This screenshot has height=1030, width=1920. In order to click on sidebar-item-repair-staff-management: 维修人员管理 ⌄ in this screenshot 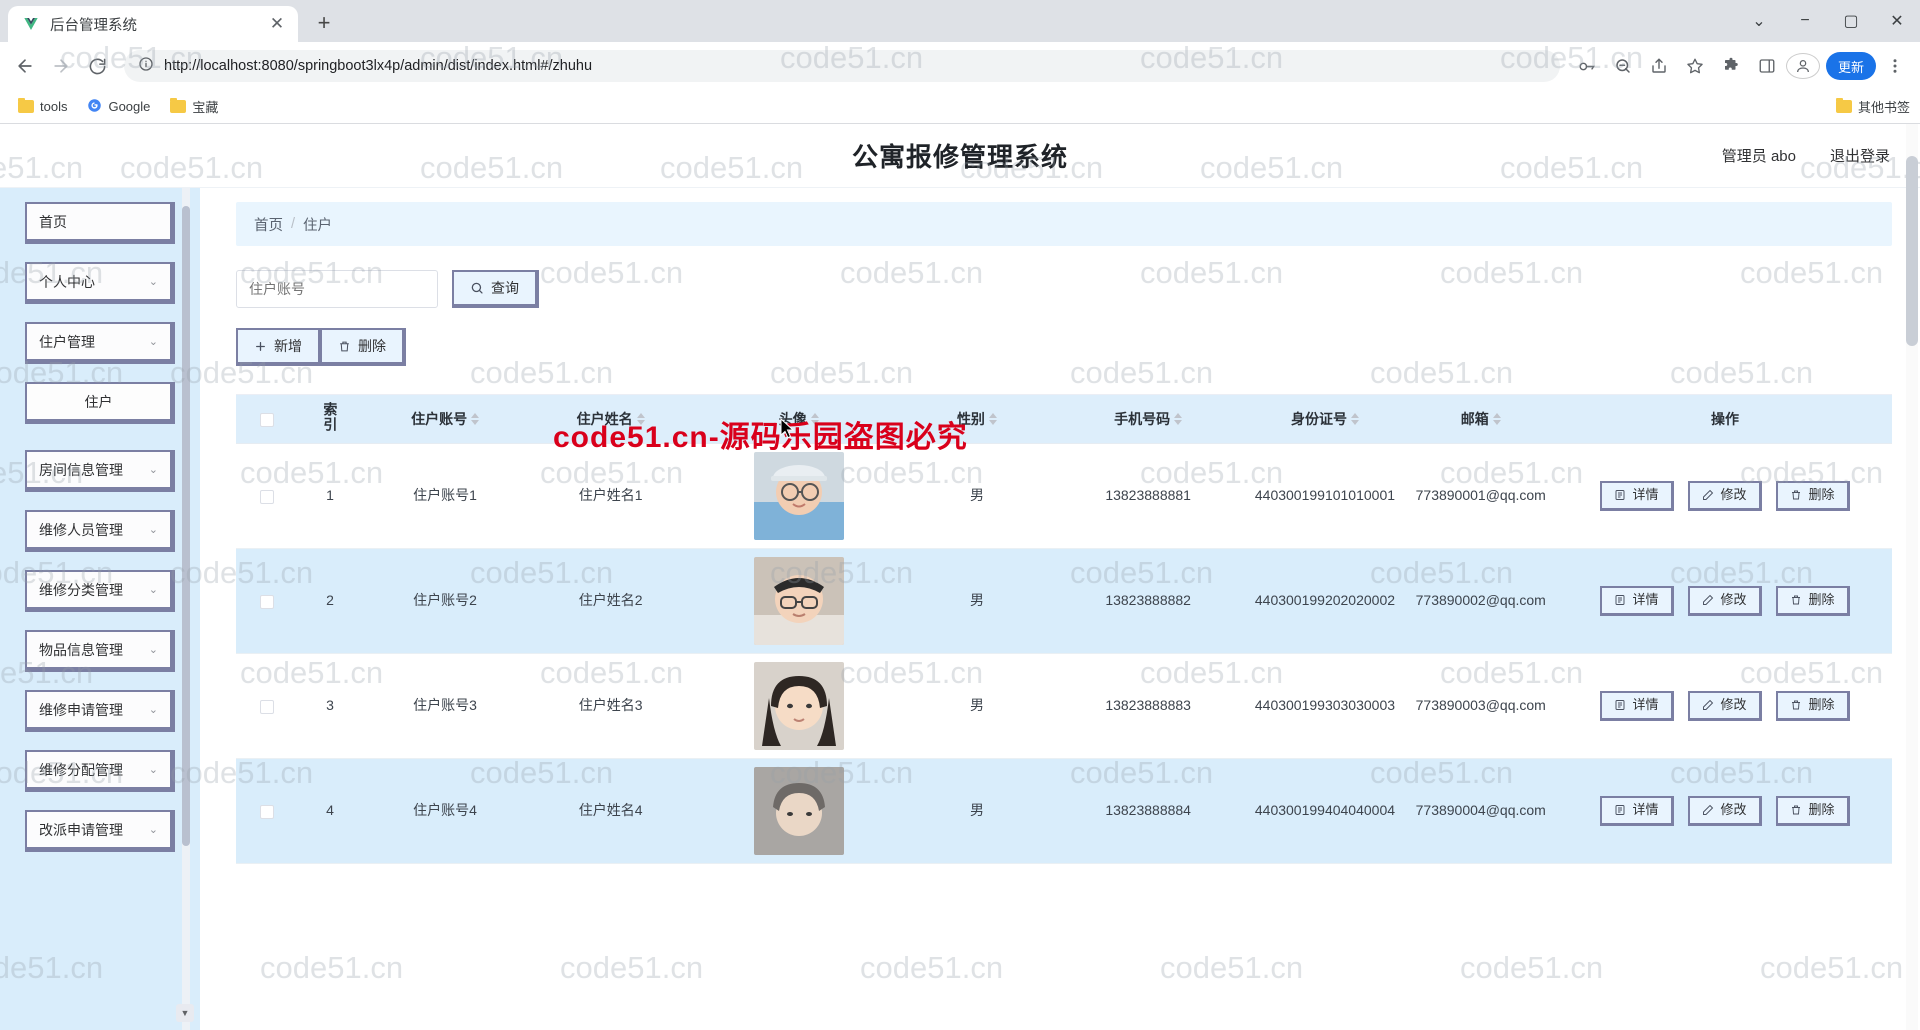, I will do `click(100, 531)`.